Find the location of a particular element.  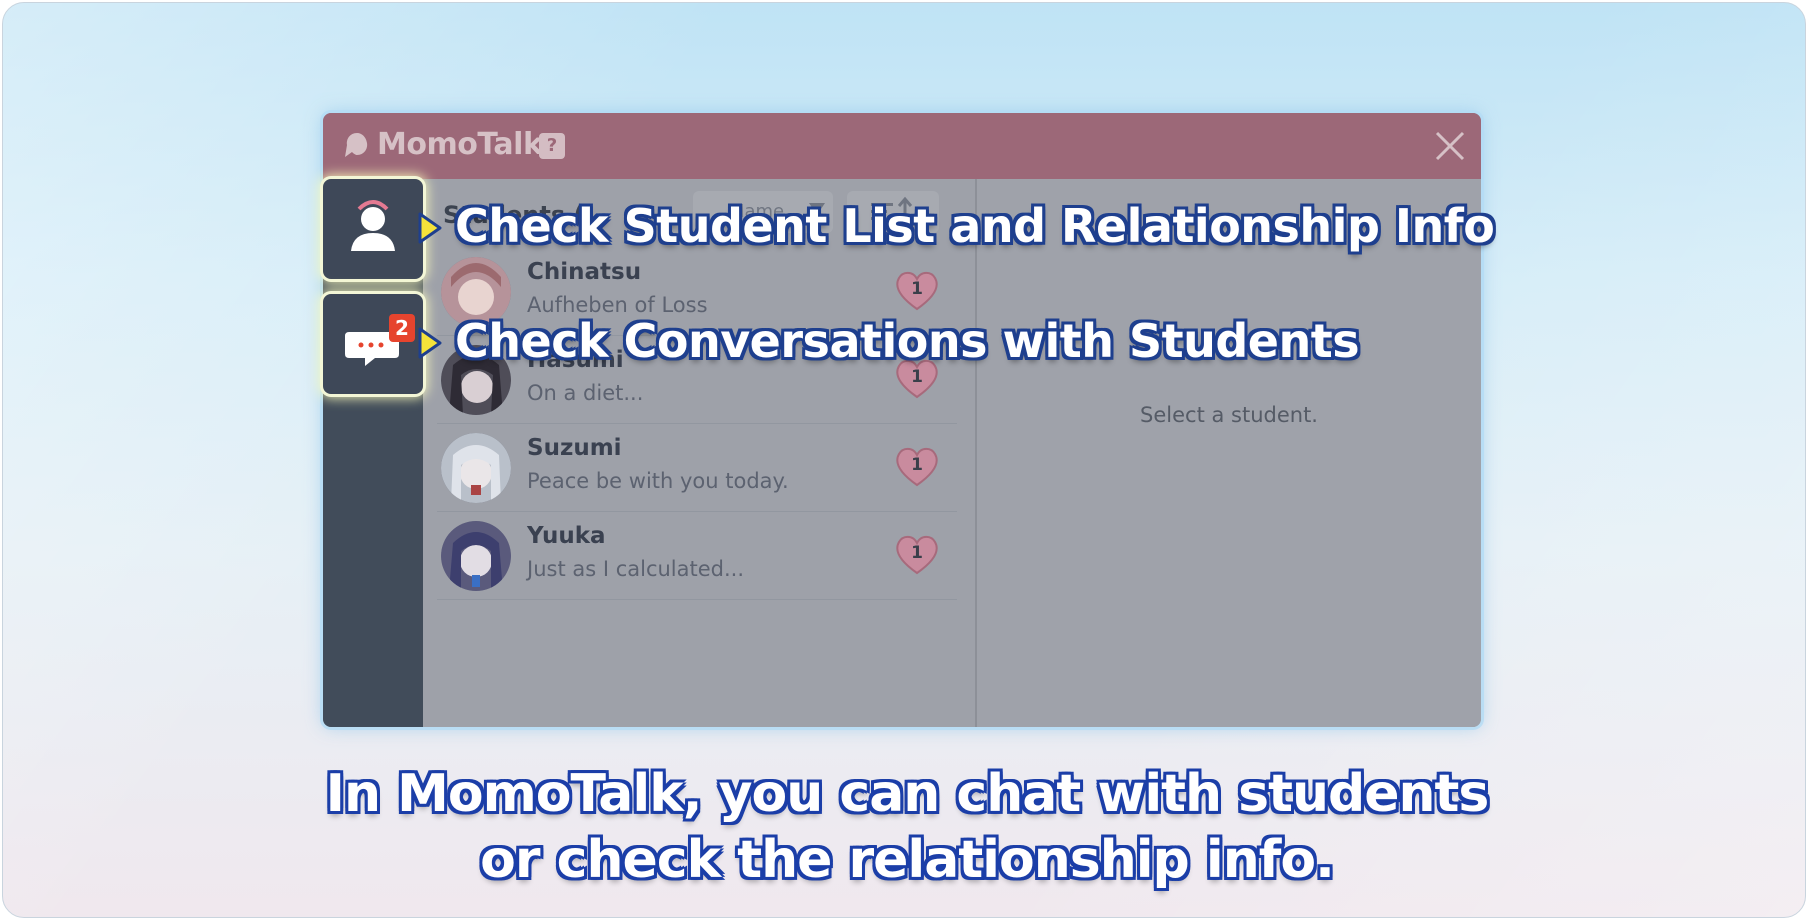

close-icon is located at coordinates (1450, 146).